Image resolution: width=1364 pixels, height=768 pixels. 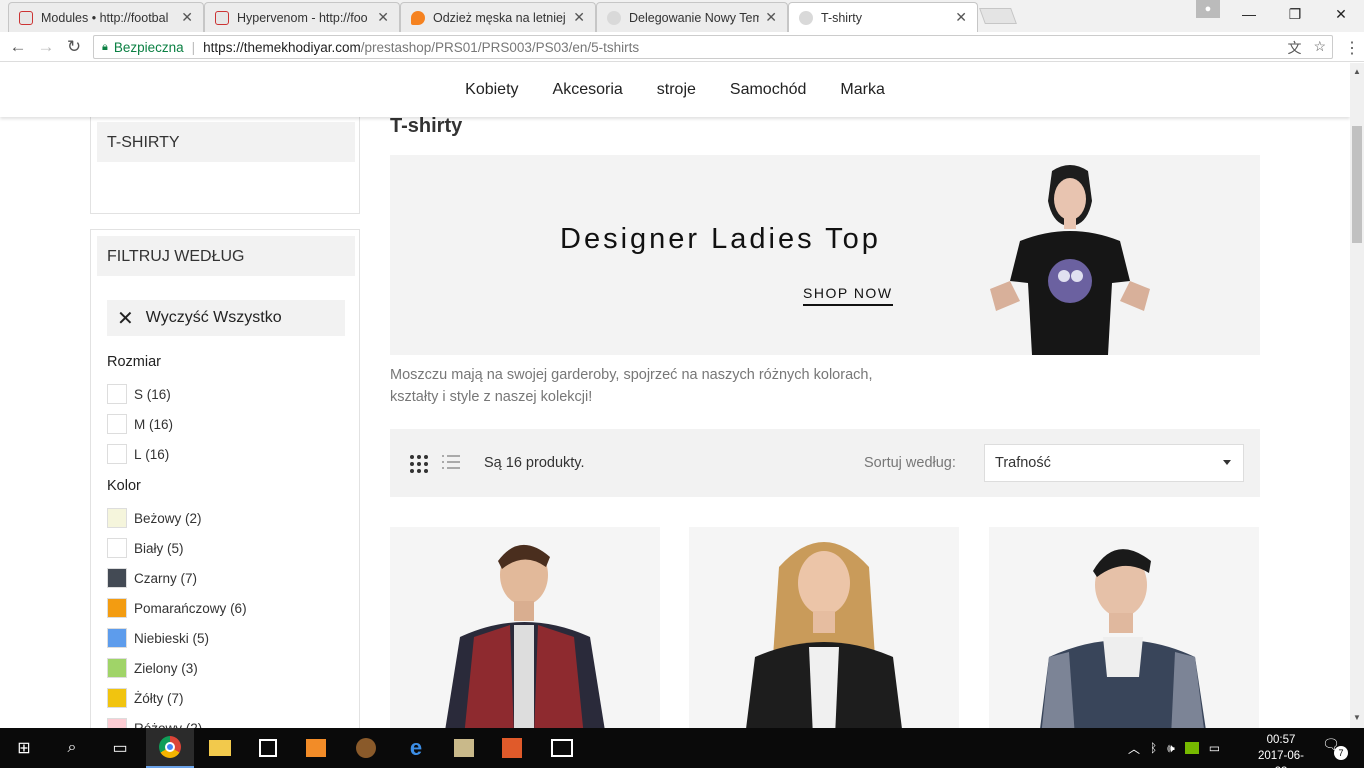 I want to click on scroll-up-icon: ▲, so click(x=1357, y=71).